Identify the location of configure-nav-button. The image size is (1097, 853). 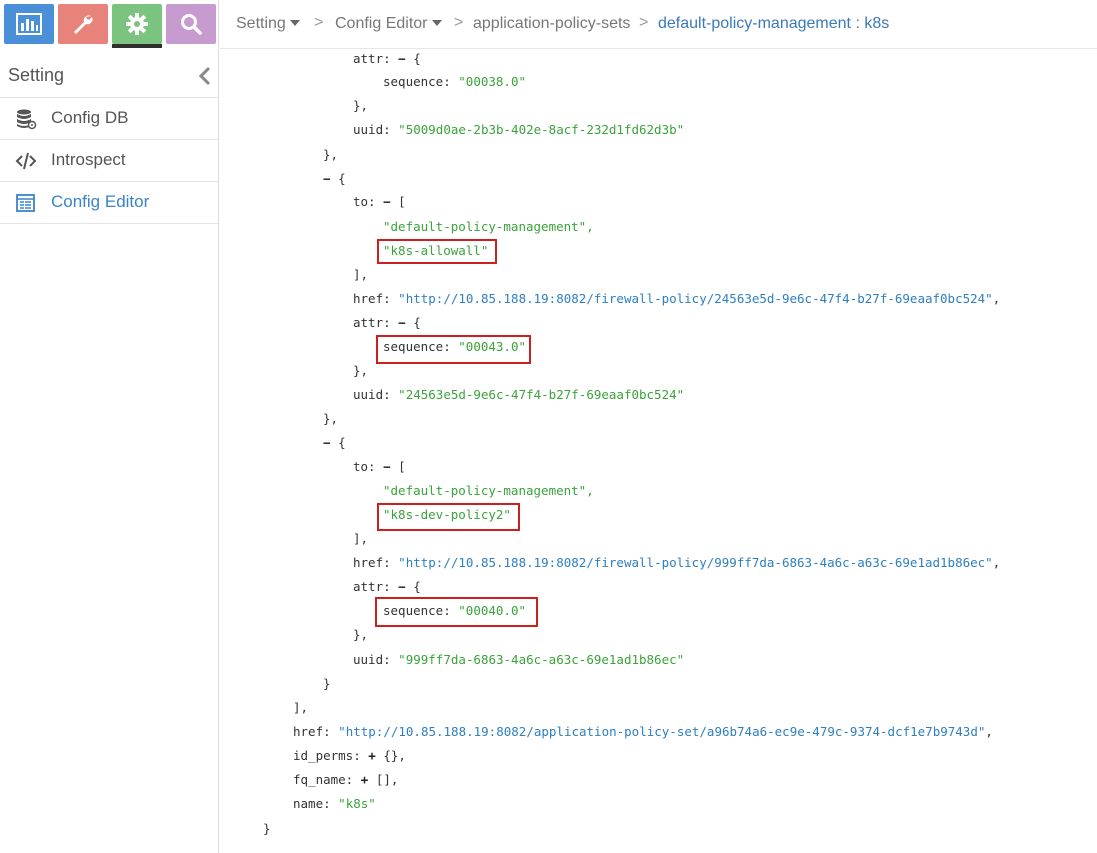
(83, 24).